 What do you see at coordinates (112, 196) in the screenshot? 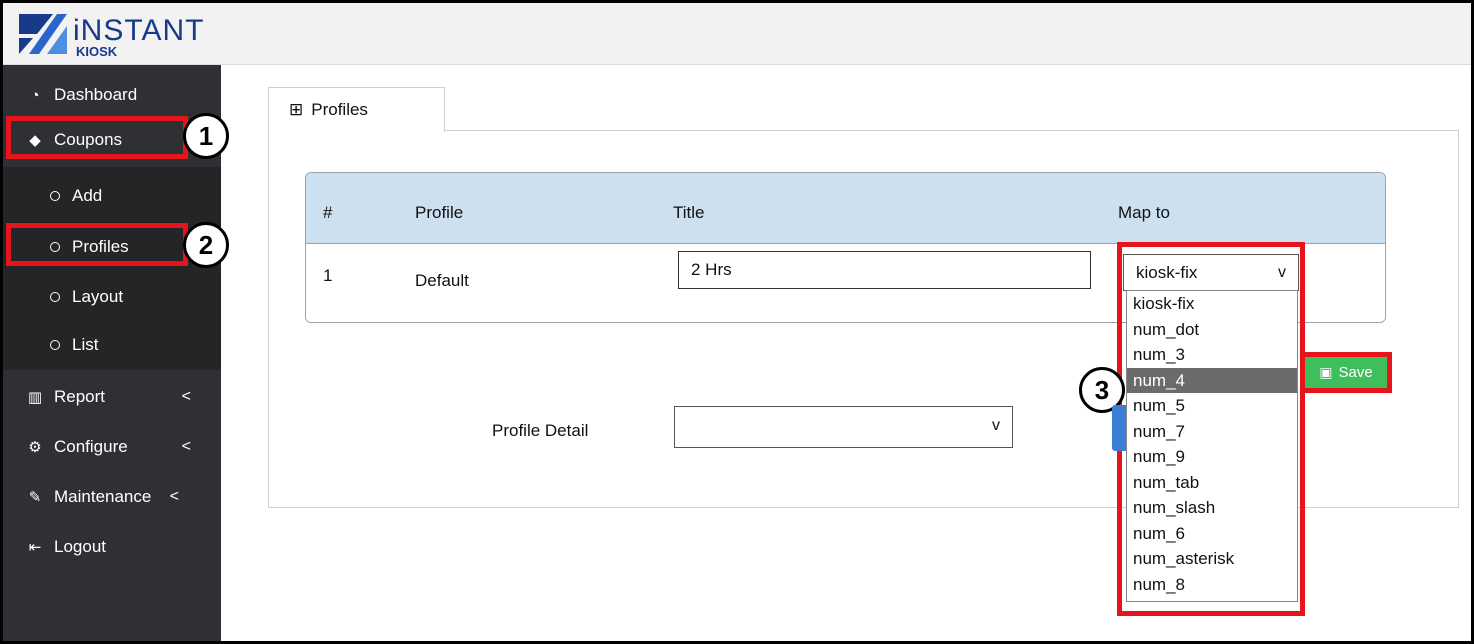
I see `sidebar-subitem-add: Add` at bounding box center [112, 196].